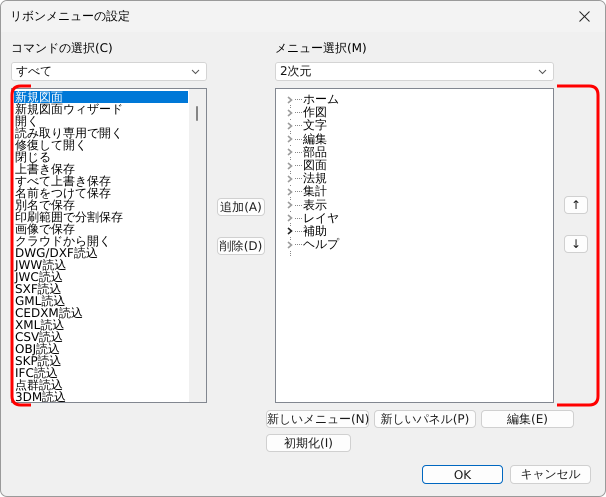 The image size is (606, 497). What do you see at coordinates (321, 48) in the screenshot?
I see `section-label: メニュー選択(M)` at bounding box center [321, 48].